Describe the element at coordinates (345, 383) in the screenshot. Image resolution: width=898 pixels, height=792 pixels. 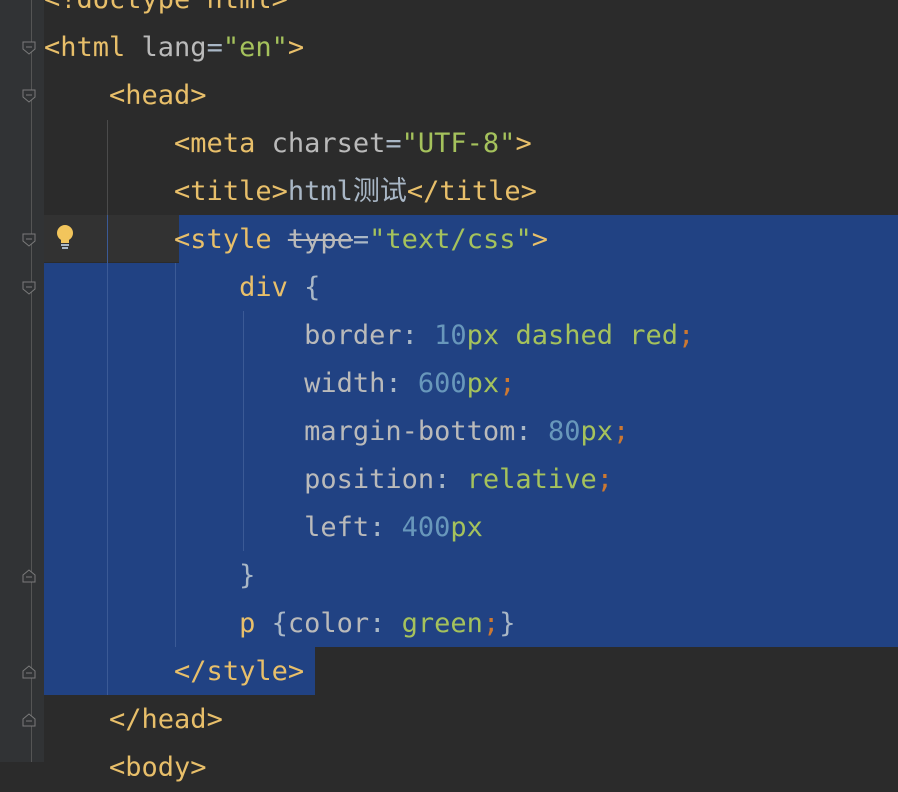
I see `code-token: width` at that location.